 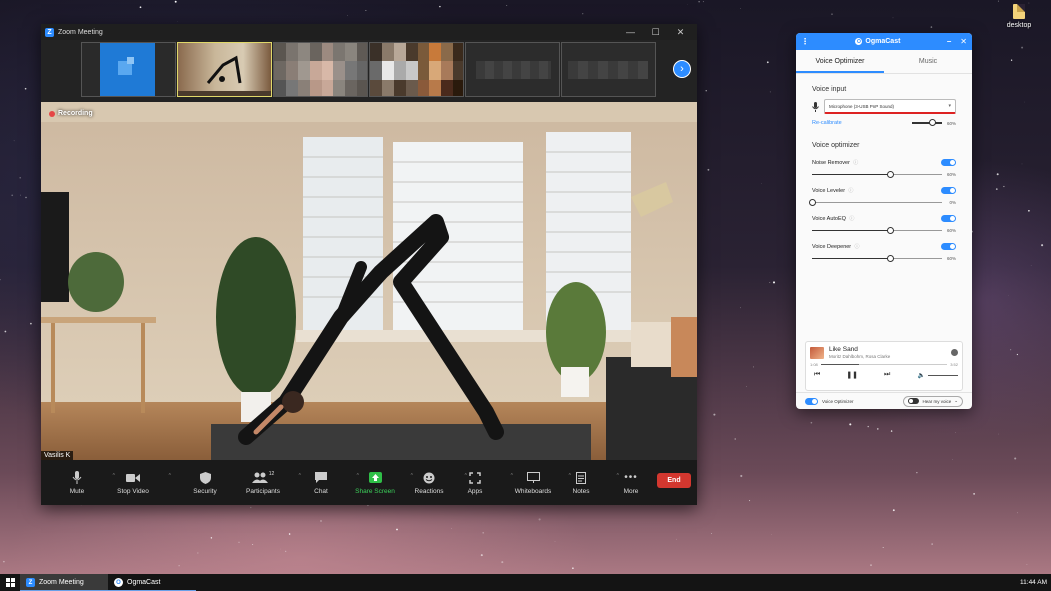 What do you see at coordinates (263, 491) in the screenshot?
I see `participants-label: Participants` at bounding box center [263, 491].